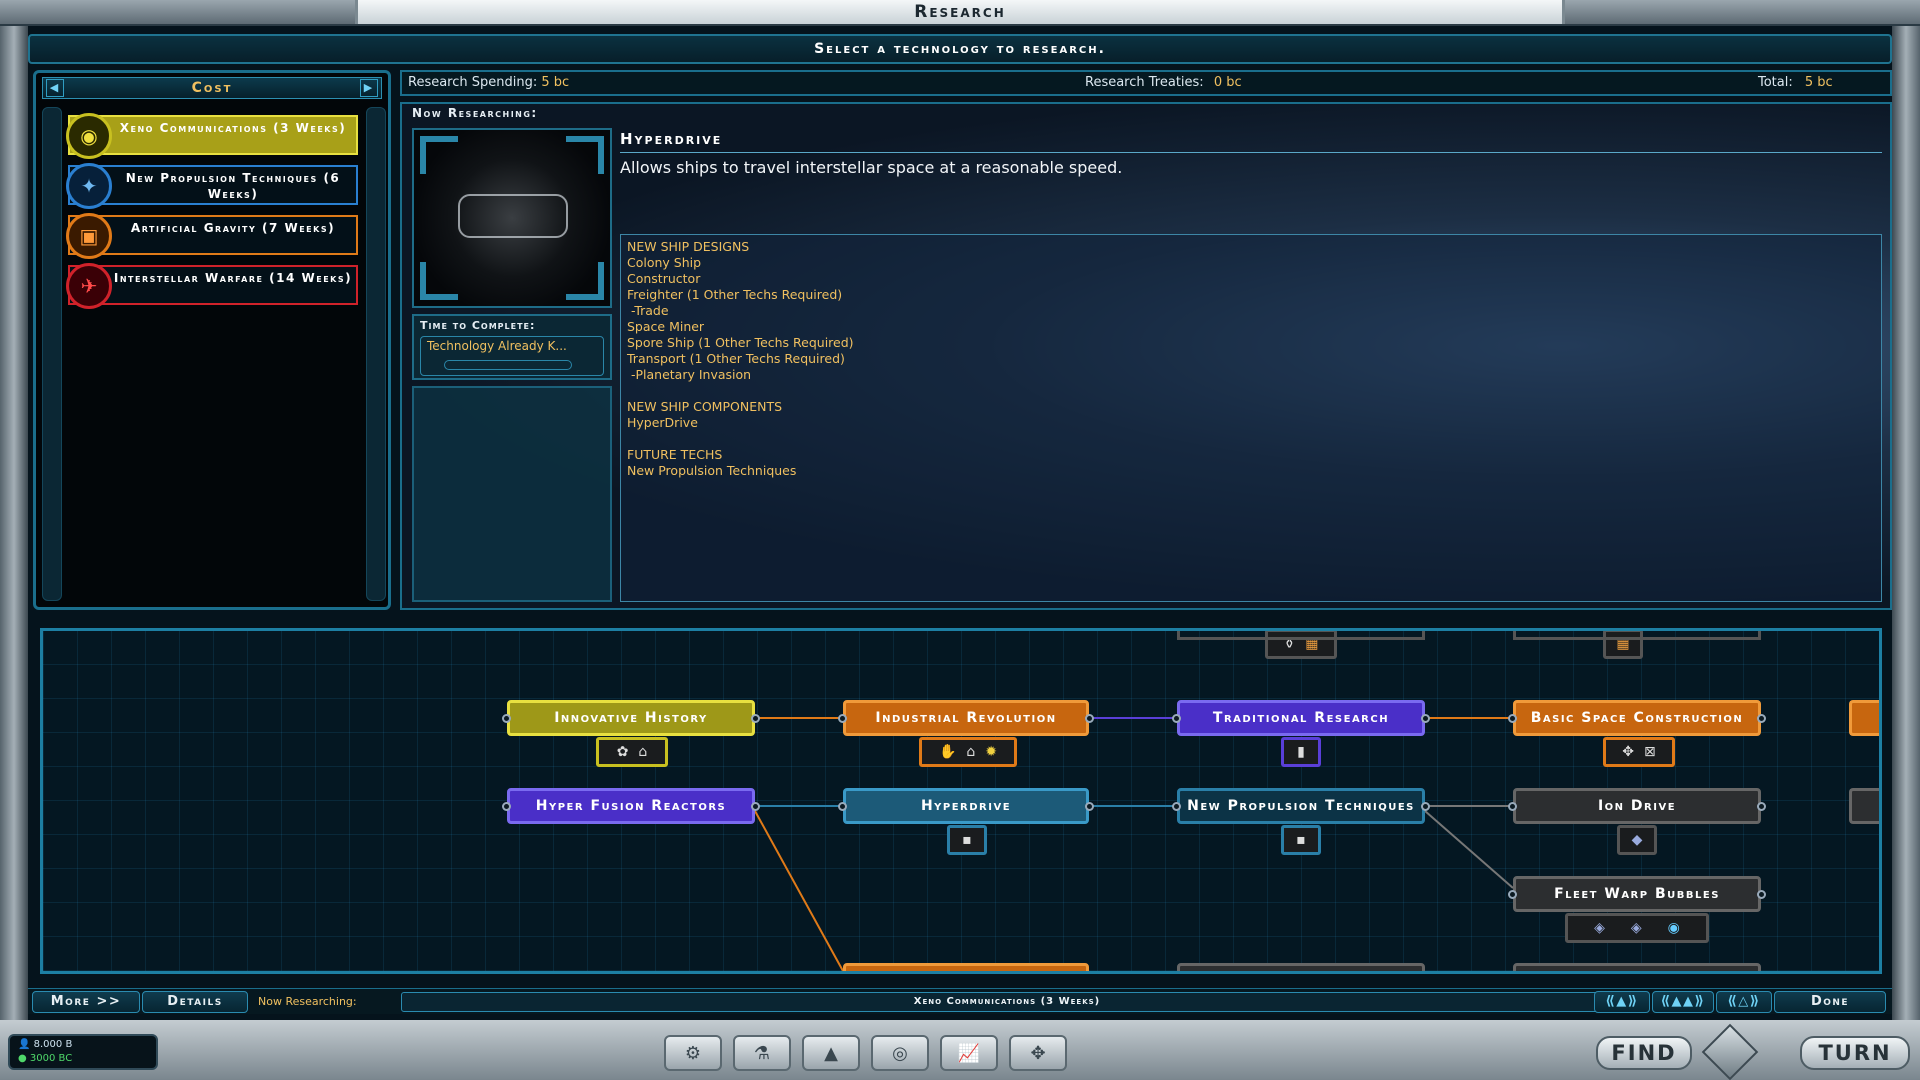 The image size is (1920, 1080). Describe the element at coordinates (736, 358) in the screenshot. I see `detail-line: Transport (1 Other Techs Required)` at that location.